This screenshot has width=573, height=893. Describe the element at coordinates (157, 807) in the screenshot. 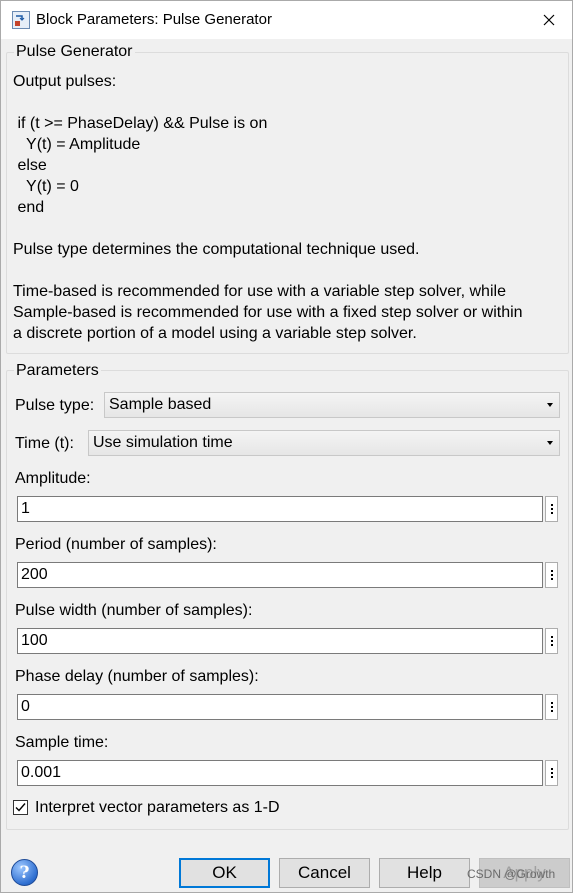

I see `interpret-vector-label: Interpret vector parameters as 1-D` at that location.